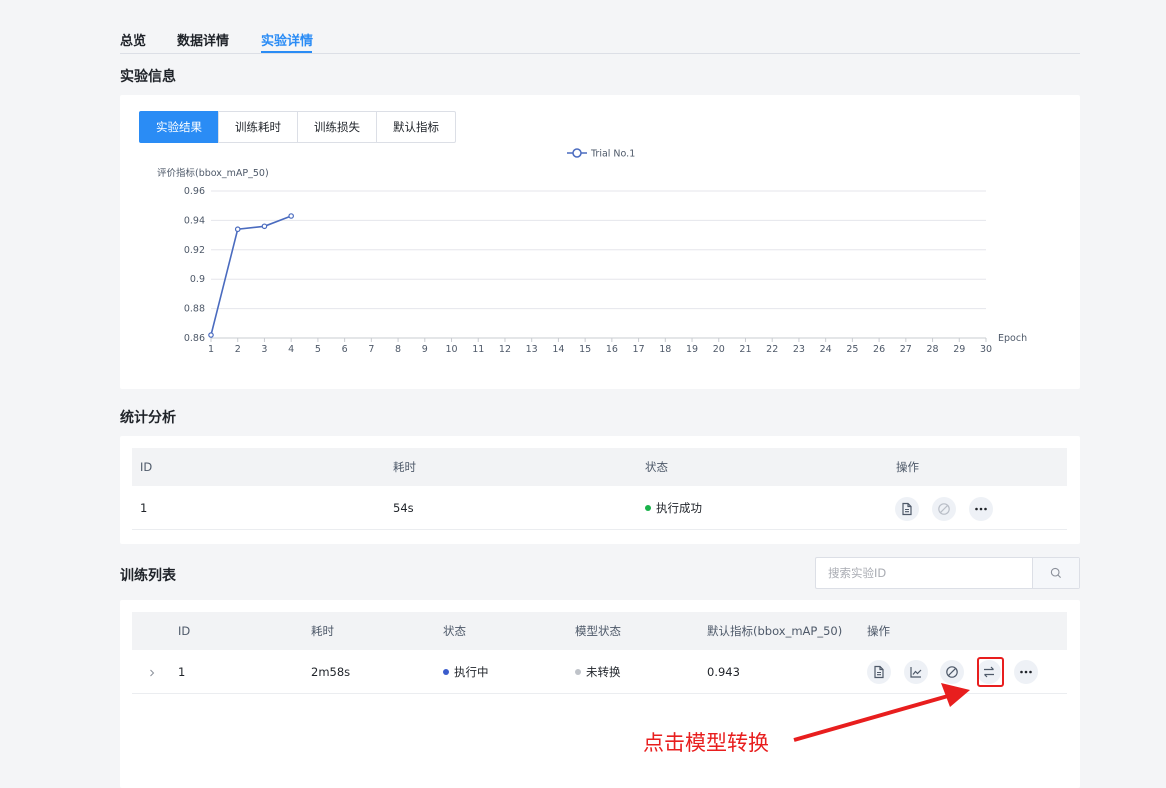  What do you see at coordinates (318, 349) in the screenshot?
I see `x-tick-label: 5` at bounding box center [318, 349].